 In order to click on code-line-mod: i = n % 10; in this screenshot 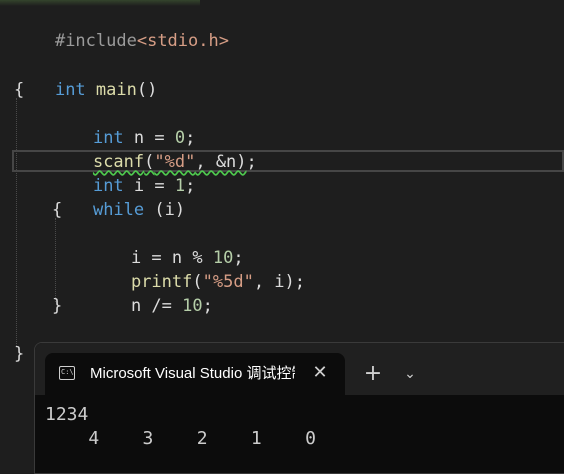, I will do `click(187, 258)`.